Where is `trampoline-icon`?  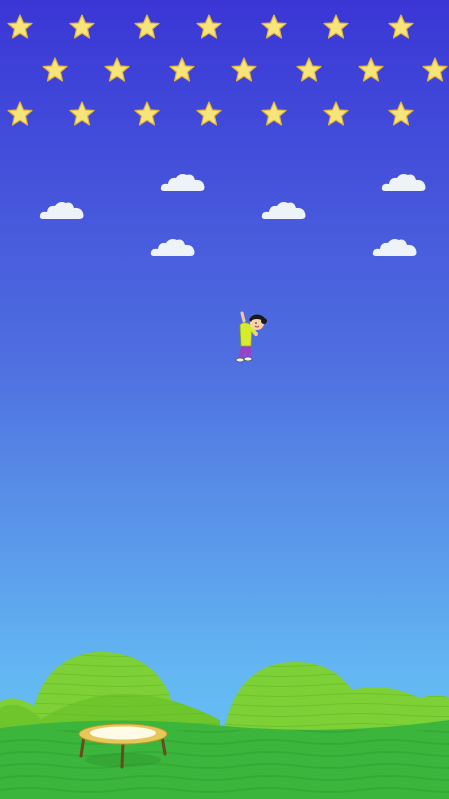
trampoline-icon is located at coordinates (123, 746).